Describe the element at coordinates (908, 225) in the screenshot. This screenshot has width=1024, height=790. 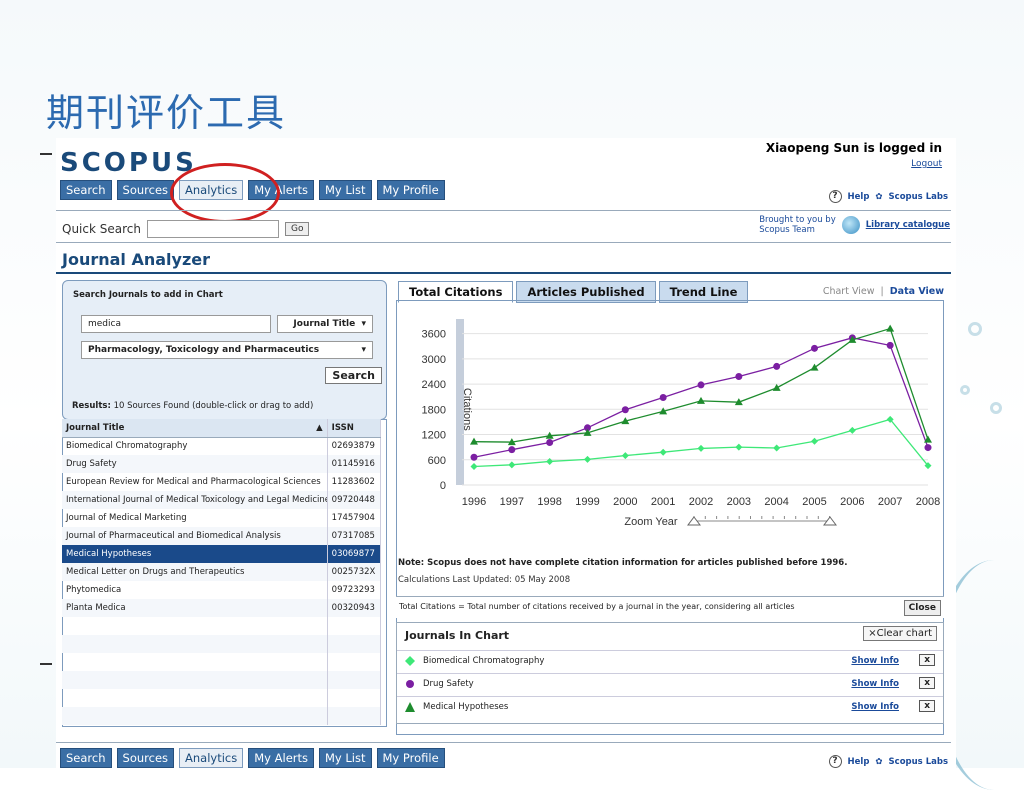
I see `library-catalogue-link: Library catalogue` at that location.